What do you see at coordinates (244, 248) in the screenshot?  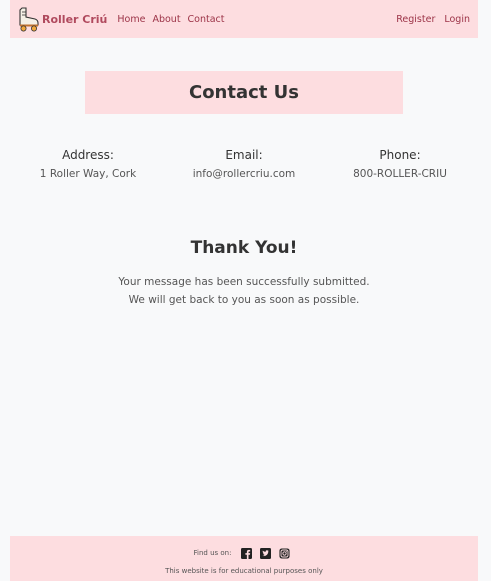 I see `thank-you-title: Thank You!` at bounding box center [244, 248].